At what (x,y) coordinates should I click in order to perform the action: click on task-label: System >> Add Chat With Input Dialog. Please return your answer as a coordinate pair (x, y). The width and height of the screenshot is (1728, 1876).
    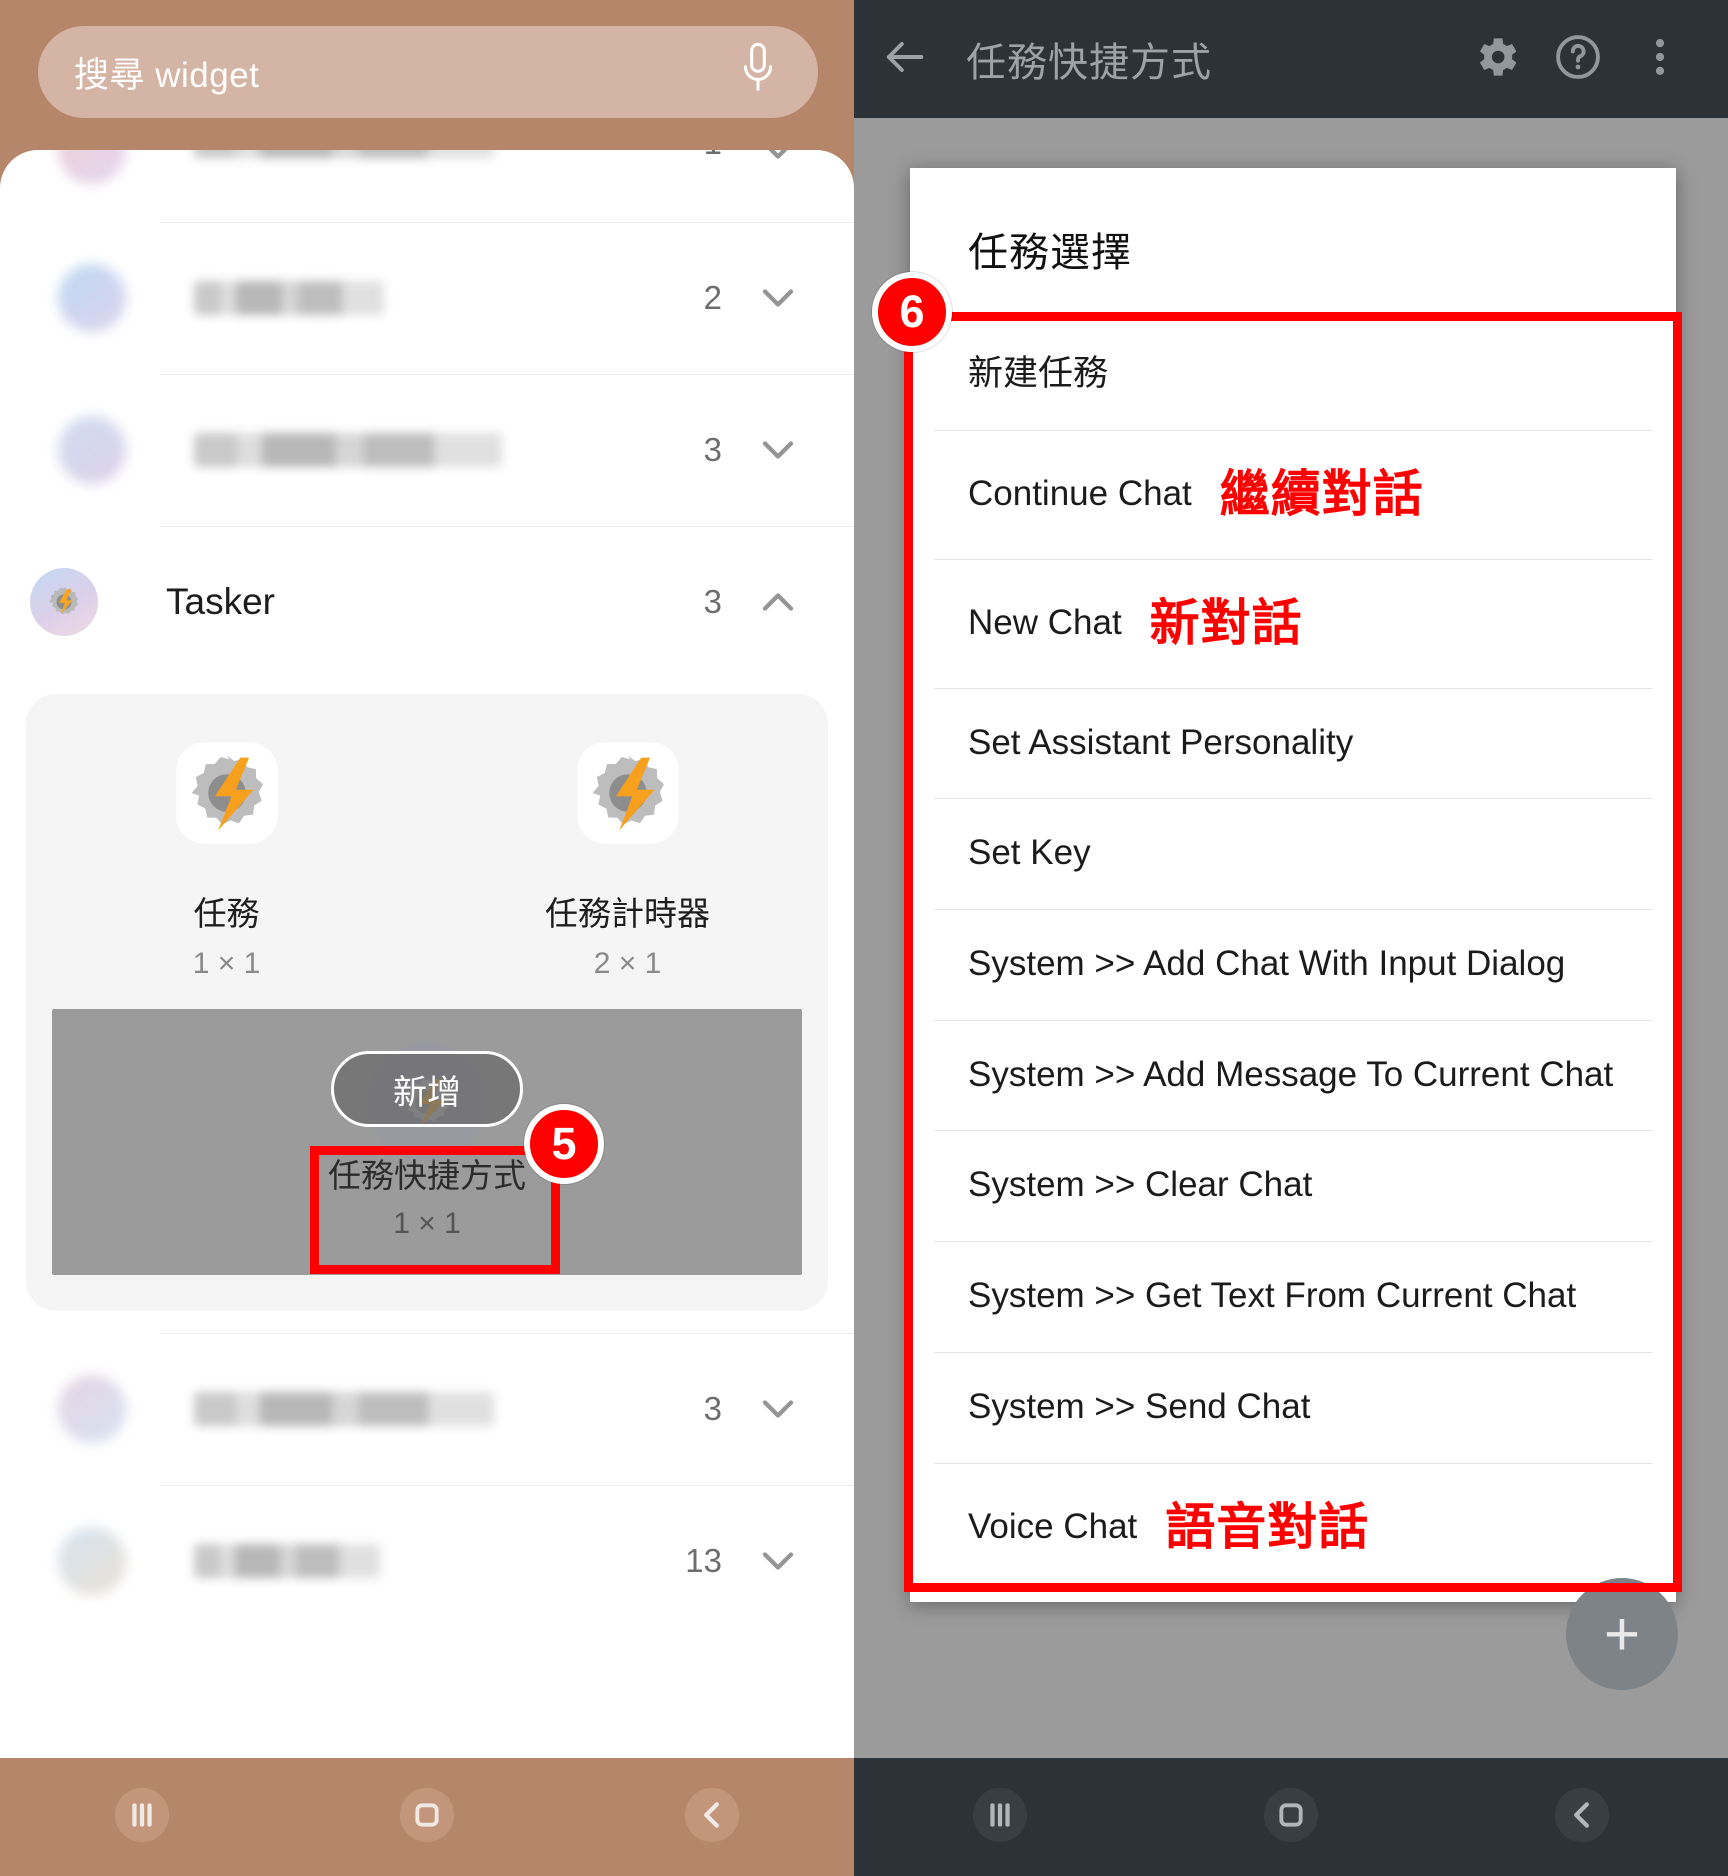
    Looking at the image, I should click on (1267, 964).